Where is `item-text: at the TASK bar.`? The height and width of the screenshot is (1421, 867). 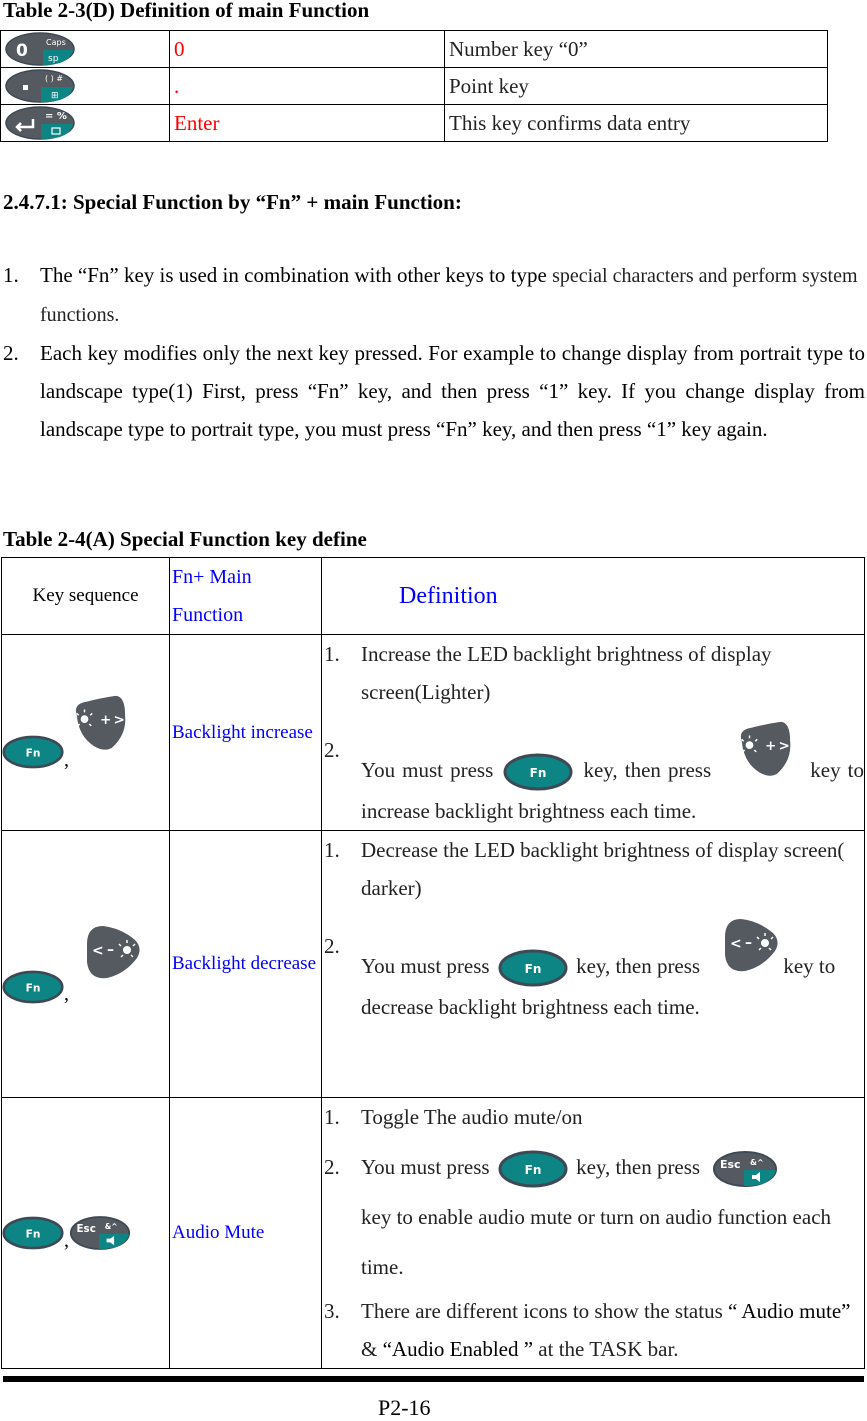 item-text: at the TASK bar. is located at coordinates (606, 1349).